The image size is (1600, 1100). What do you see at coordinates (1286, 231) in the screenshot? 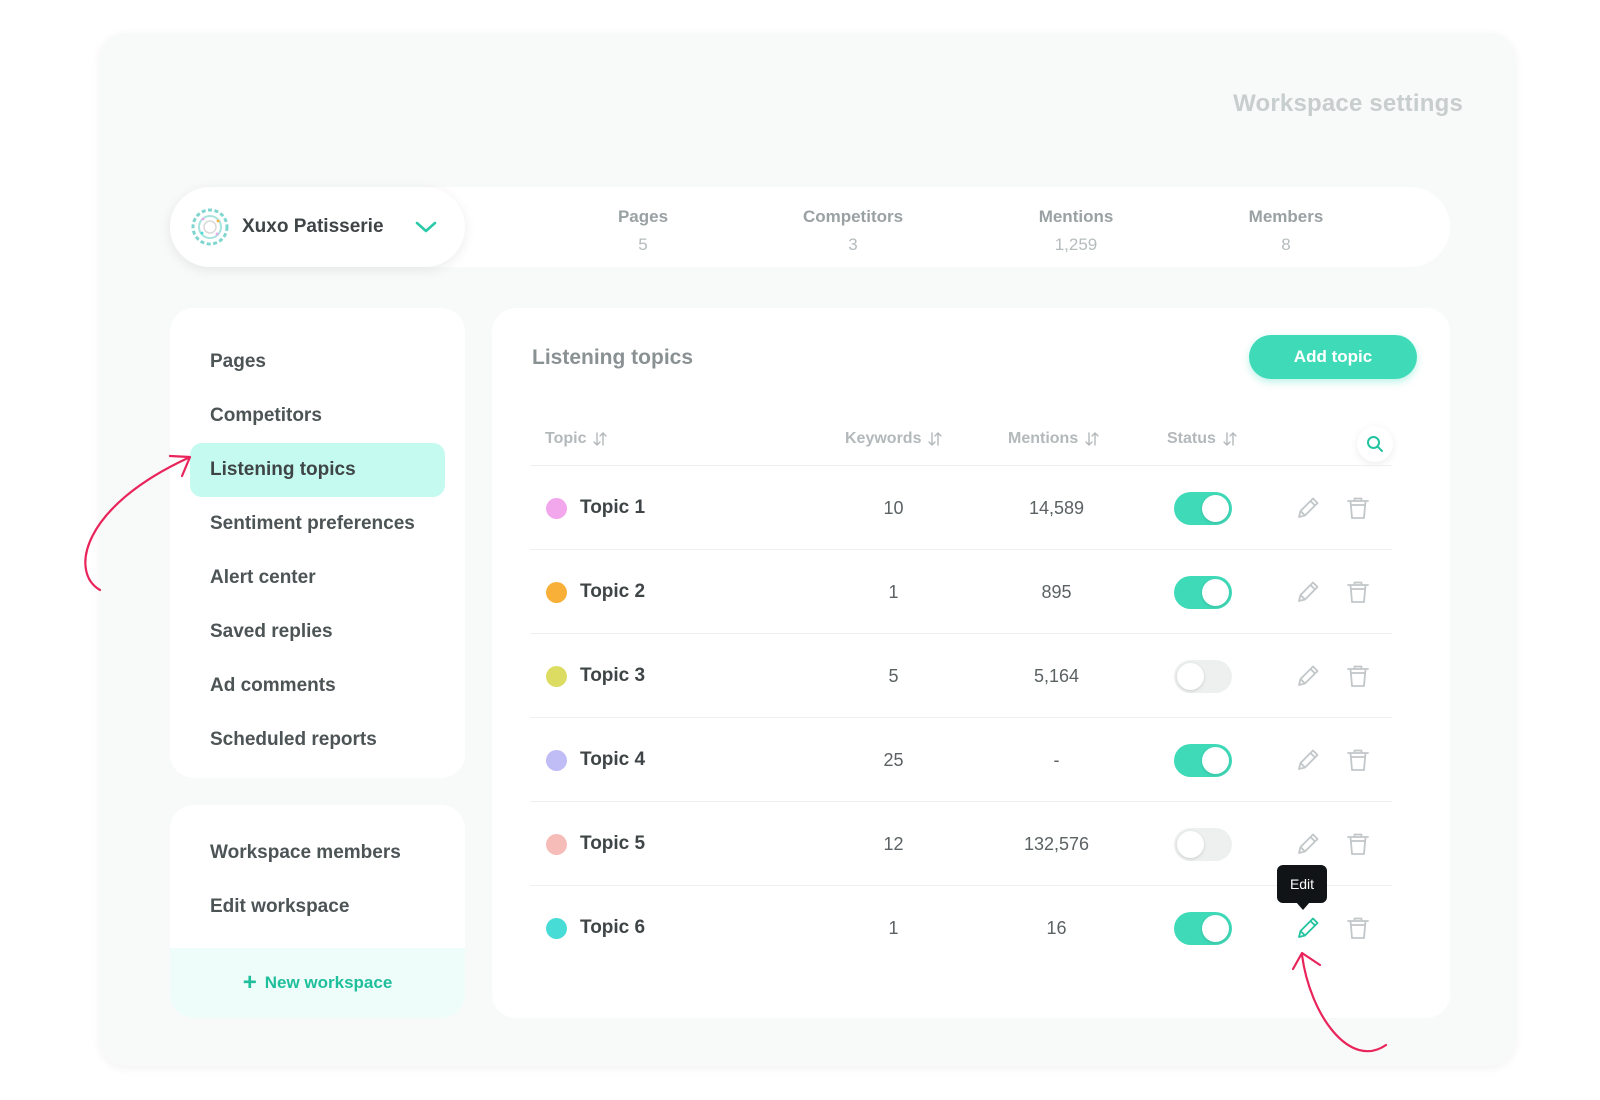
I see `stat-members: Members 8` at bounding box center [1286, 231].